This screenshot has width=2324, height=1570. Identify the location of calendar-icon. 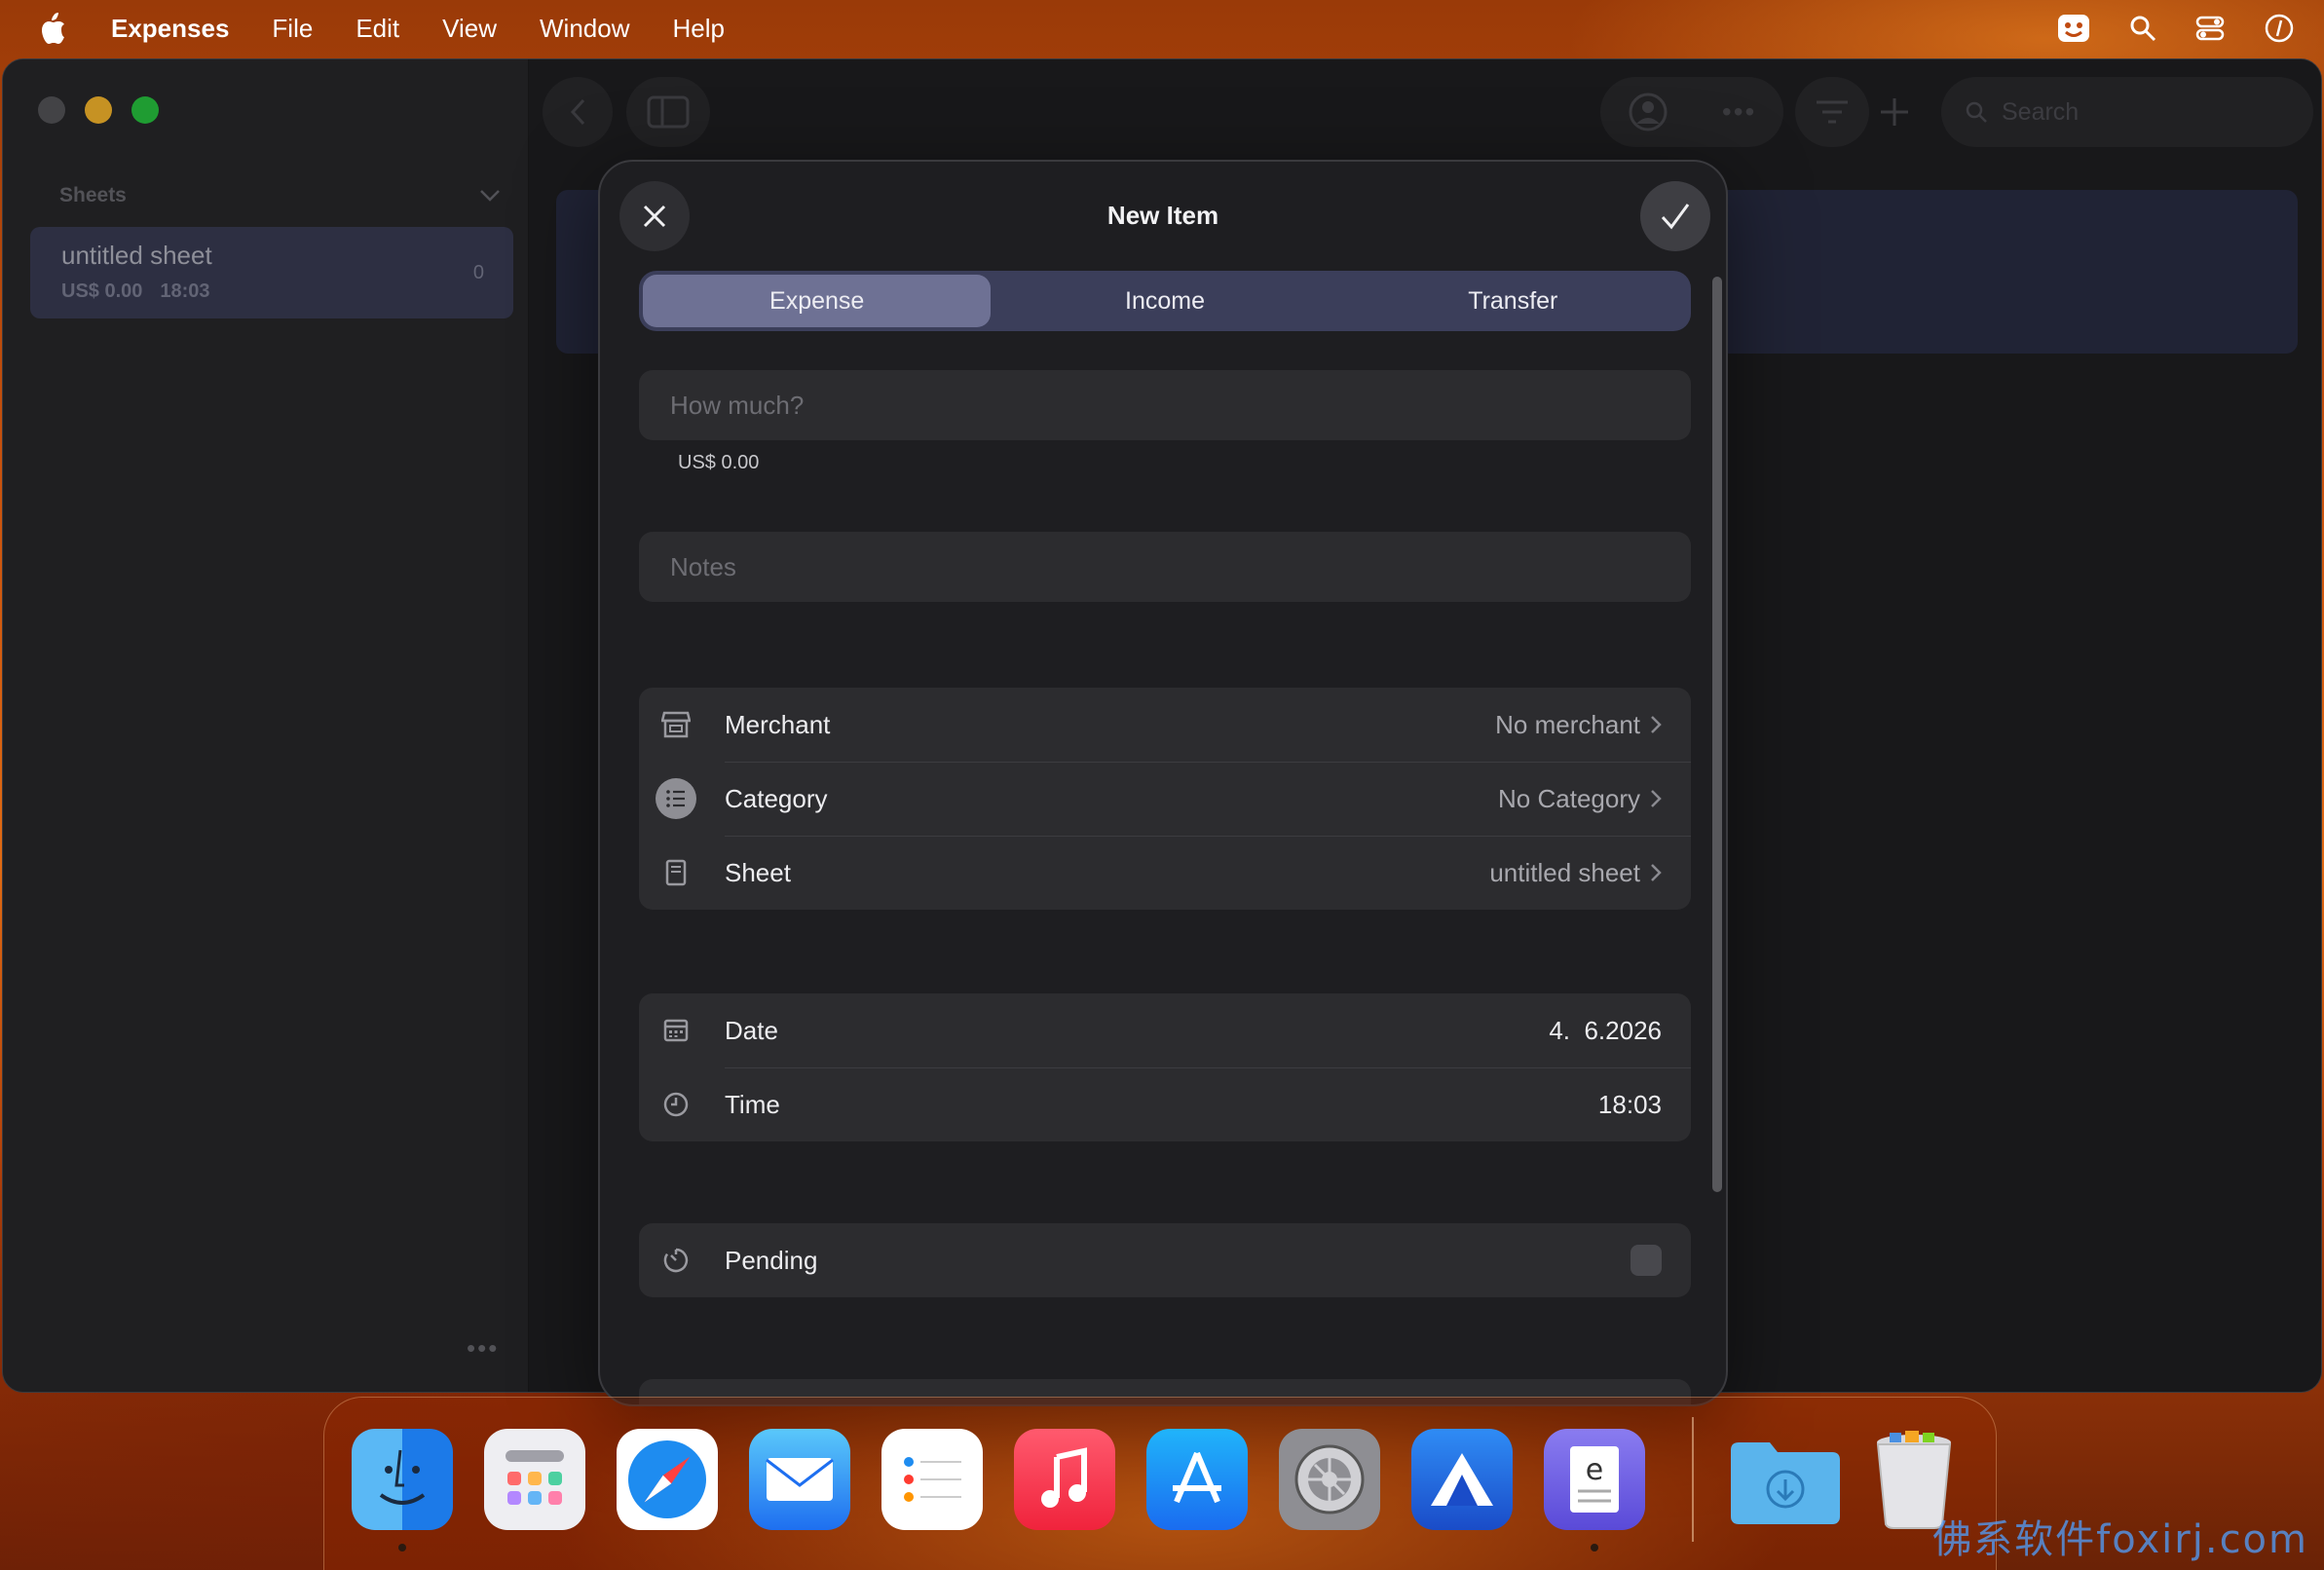
(676, 1030).